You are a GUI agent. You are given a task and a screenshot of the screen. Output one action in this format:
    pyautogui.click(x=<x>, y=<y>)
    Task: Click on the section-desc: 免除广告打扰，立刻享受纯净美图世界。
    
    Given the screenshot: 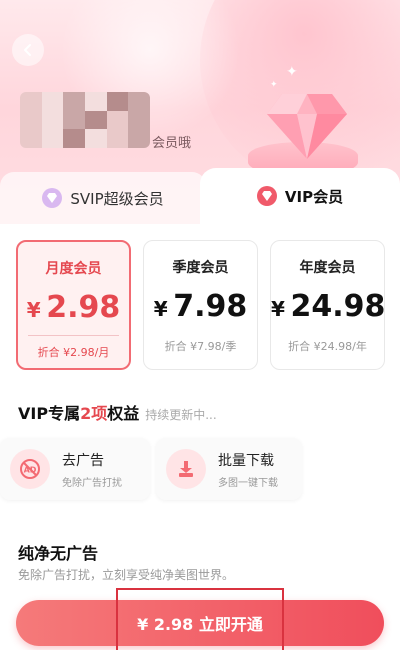 What is the action you would take?
    pyautogui.click(x=126, y=575)
    